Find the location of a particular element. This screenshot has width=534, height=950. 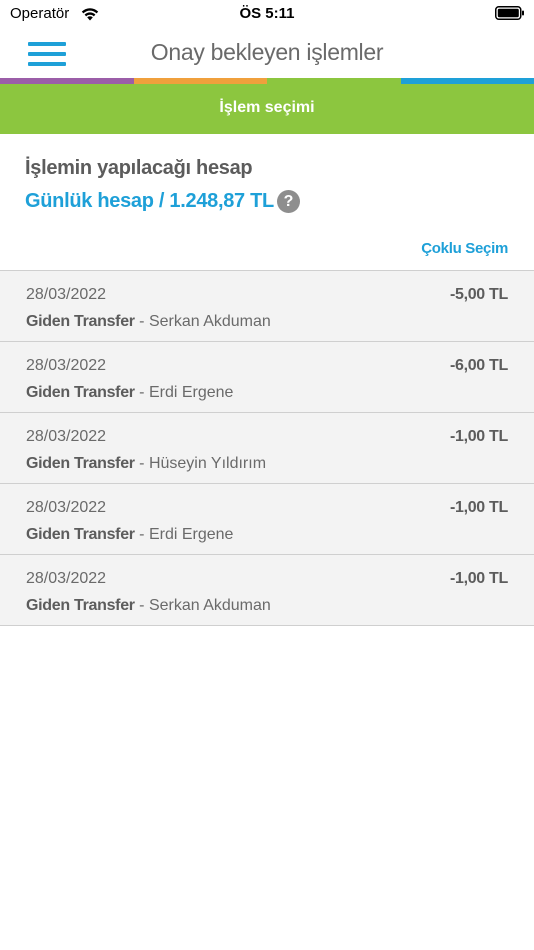

transaction-selection-tab: İşlem seçimi is located at coordinates (267, 108).